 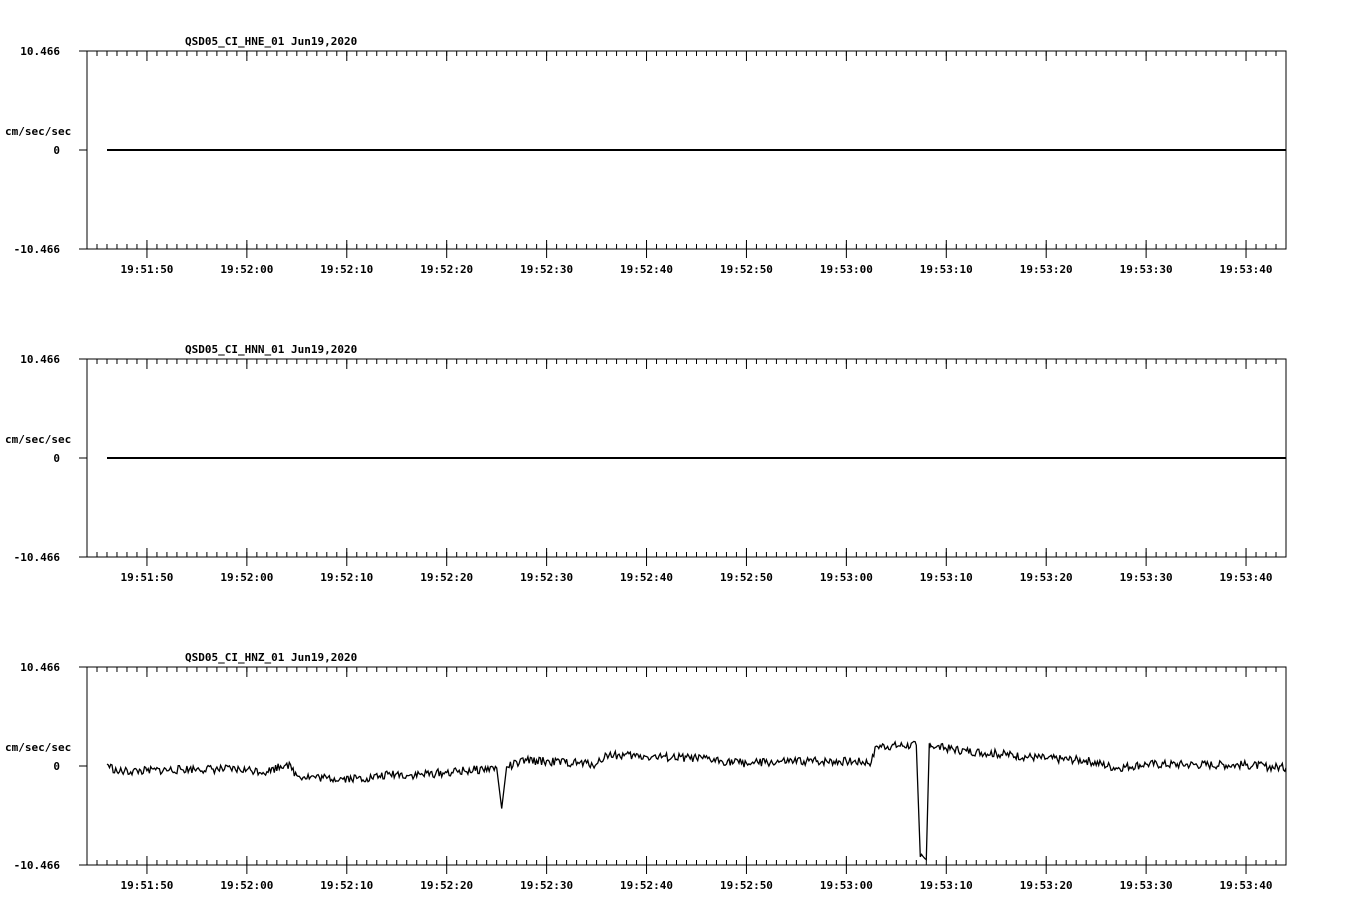 What do you see at coordinates (696, 800) in the screenshot?
I see `waveform-trace` at bounding box center [696, 800].